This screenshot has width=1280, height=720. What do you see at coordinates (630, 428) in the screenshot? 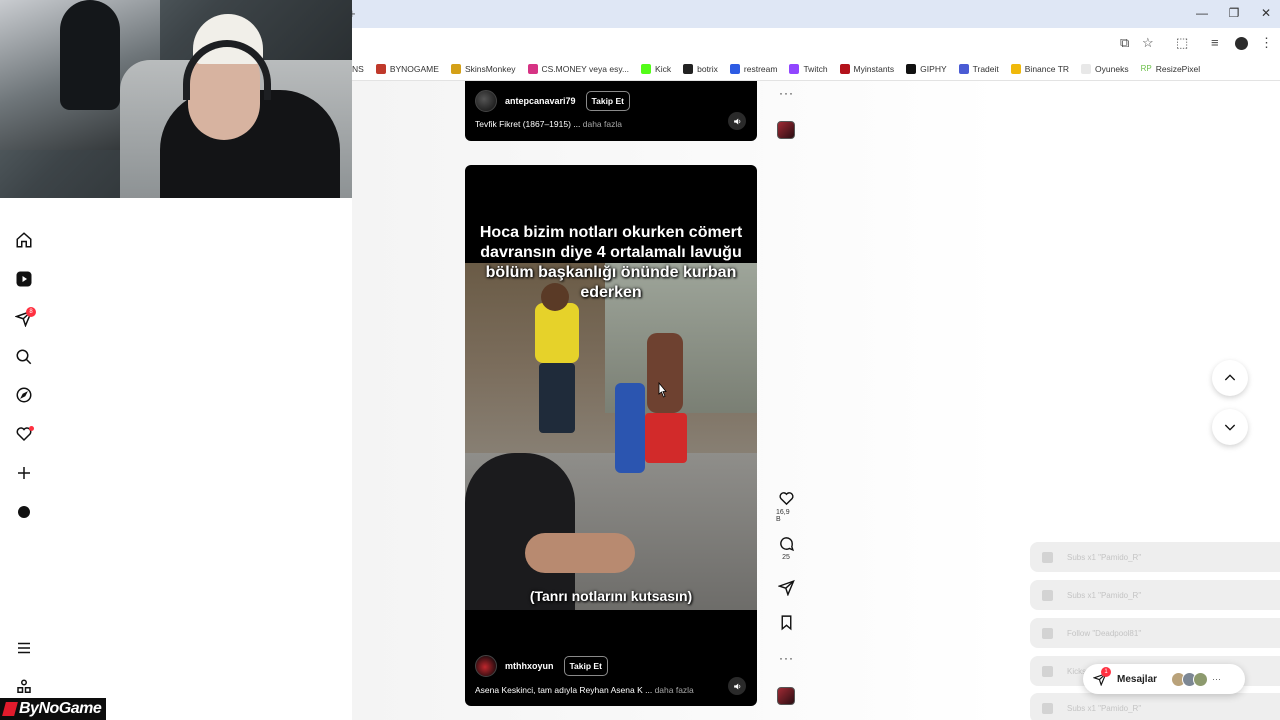
I see `video-child-blue` at bounding box center [630, 428].